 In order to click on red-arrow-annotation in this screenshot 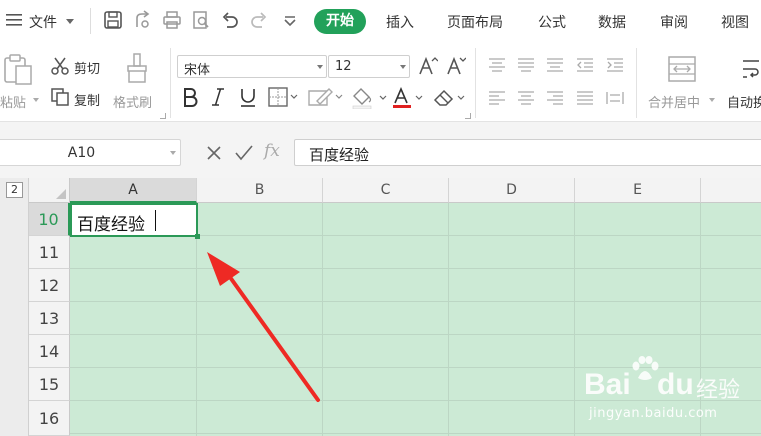, I will do `click(263, 327)`.